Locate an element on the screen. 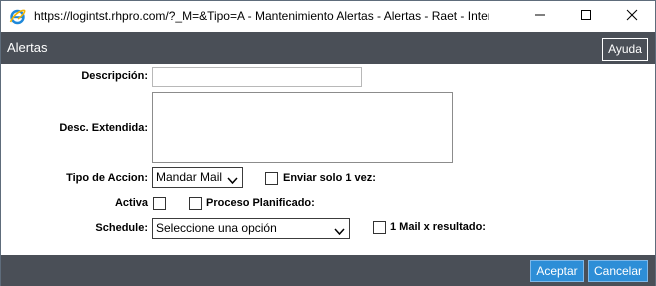  close-icon is located at coordinates (632, 17).